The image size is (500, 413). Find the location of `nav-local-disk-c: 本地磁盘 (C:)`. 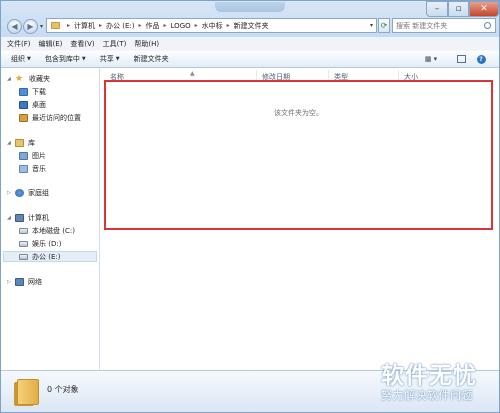

nav-local-disk-c: 本地磁盘 (C:) is located at coordinates (47, 231).